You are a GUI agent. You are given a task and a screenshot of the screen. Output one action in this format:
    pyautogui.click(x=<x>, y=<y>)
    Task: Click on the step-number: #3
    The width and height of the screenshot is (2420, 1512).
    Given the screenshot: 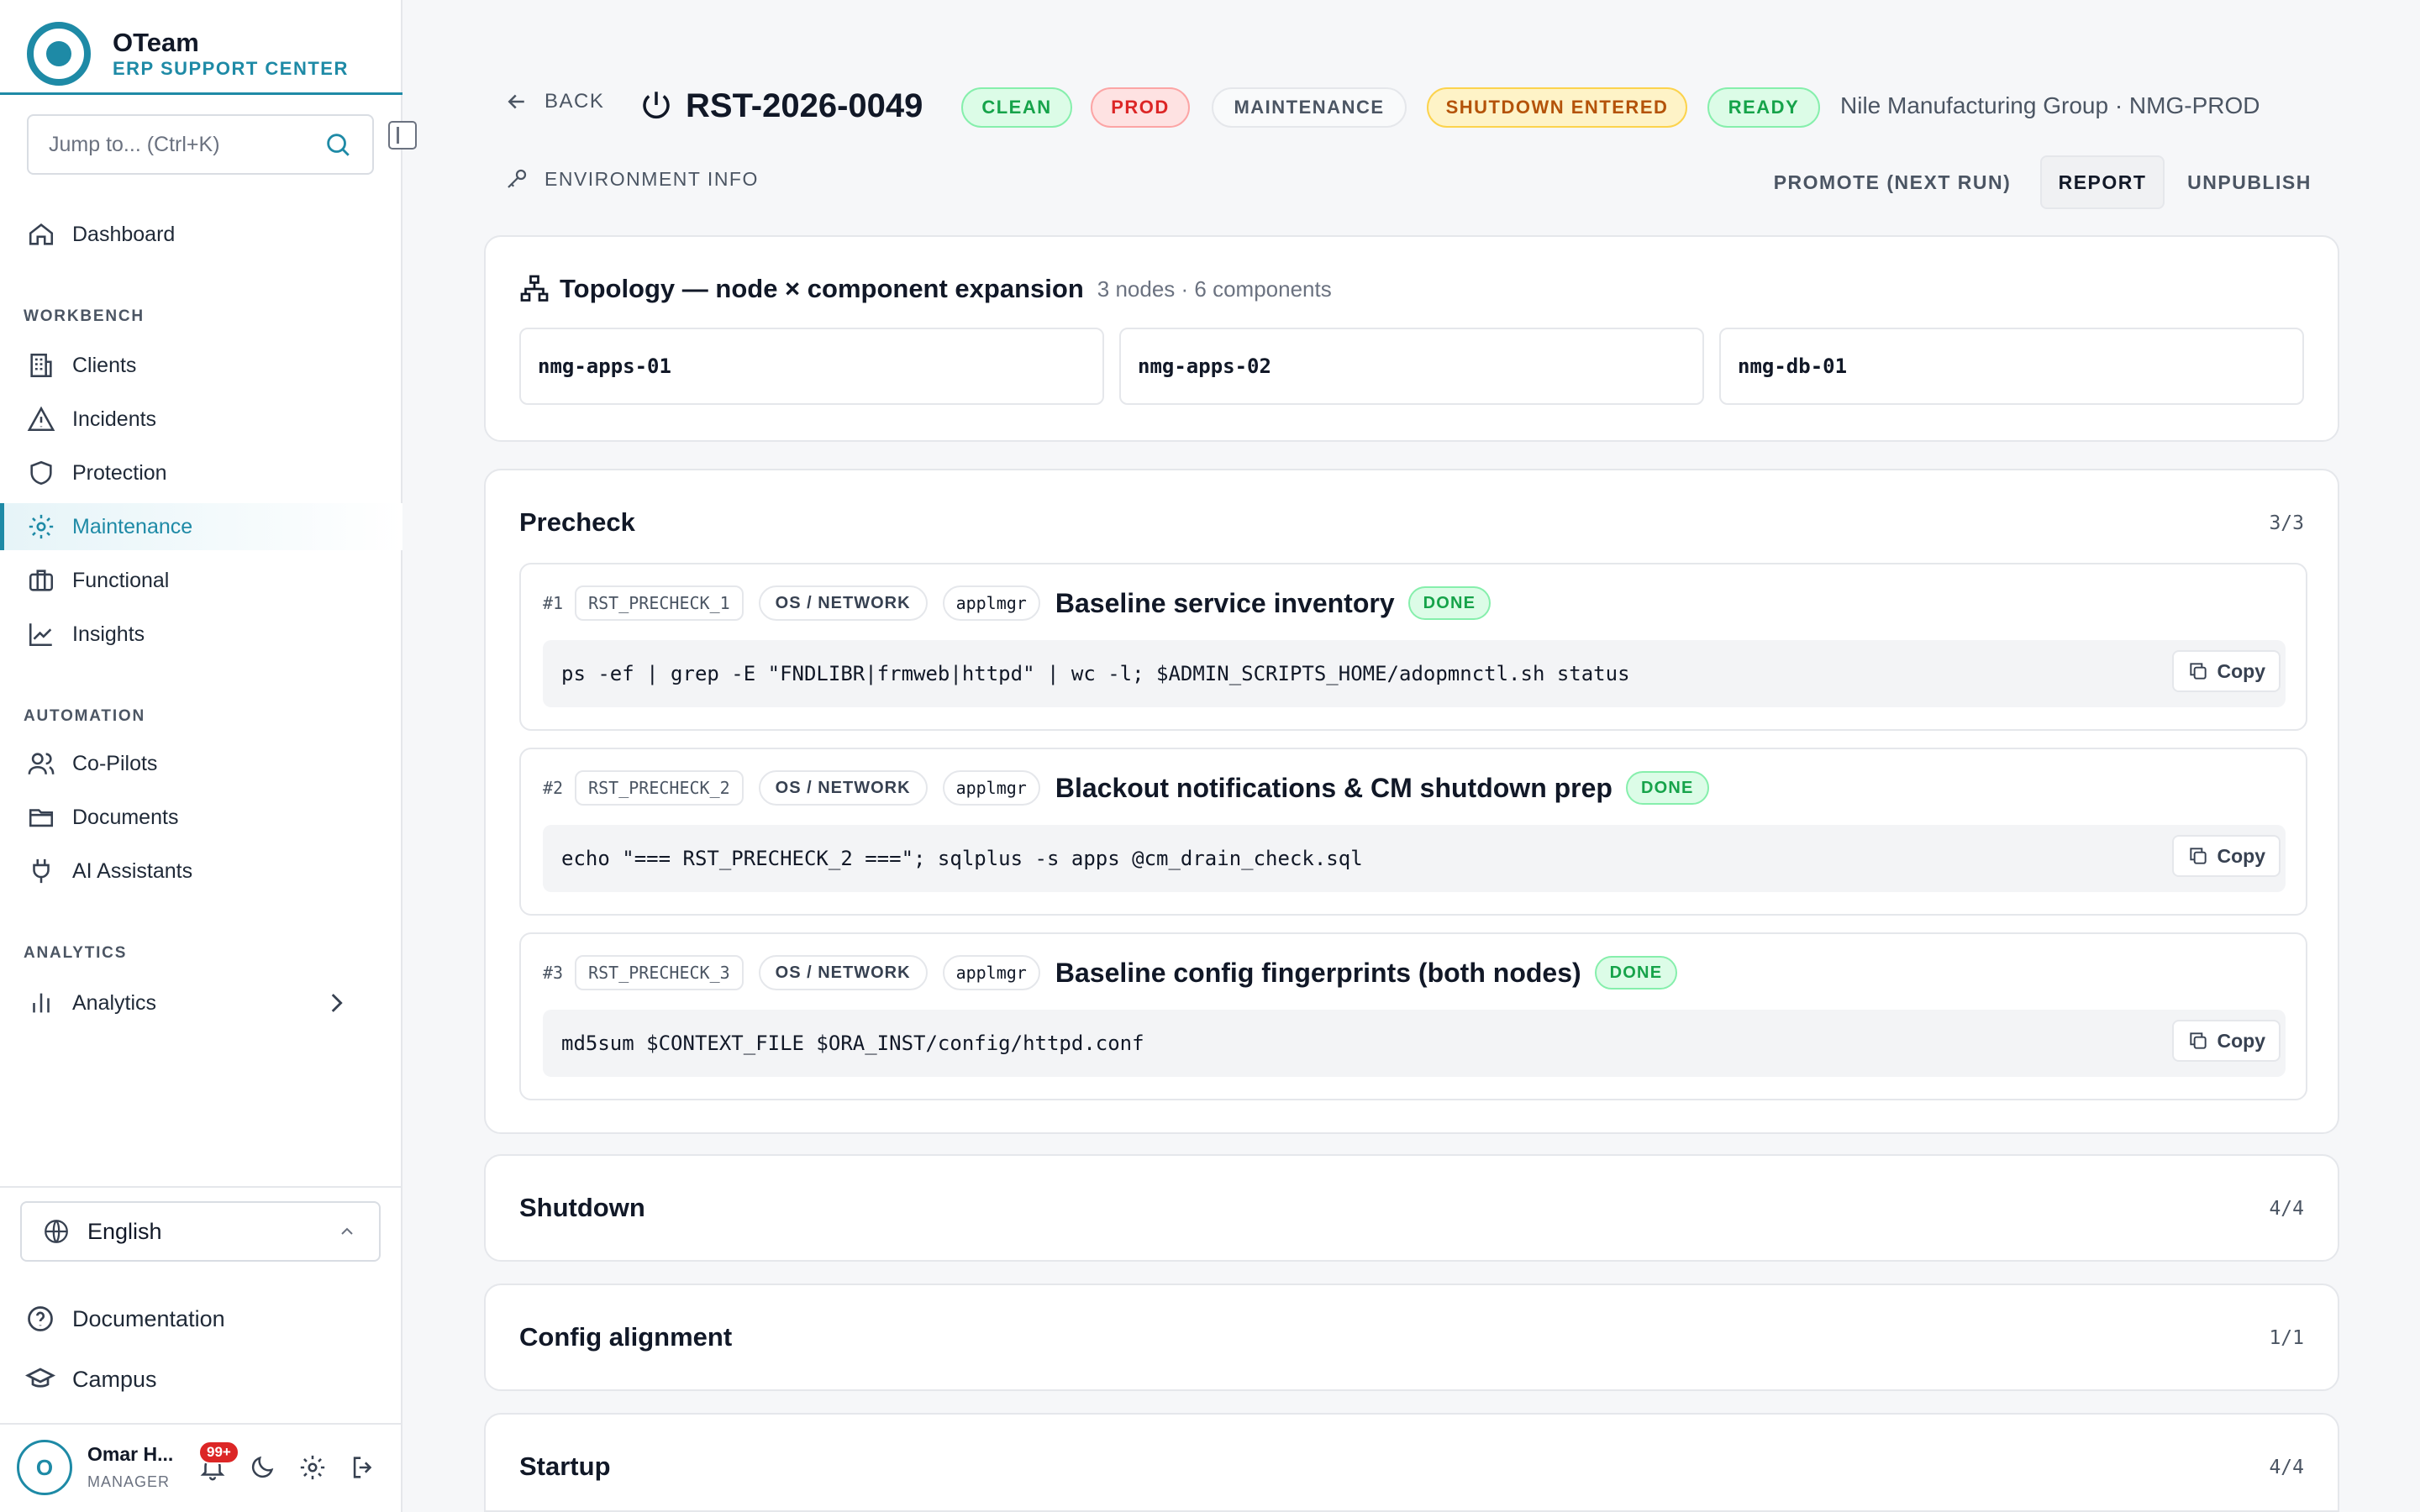 What is the action you would take?
    pyautogui.click(x=553, y=973)
    